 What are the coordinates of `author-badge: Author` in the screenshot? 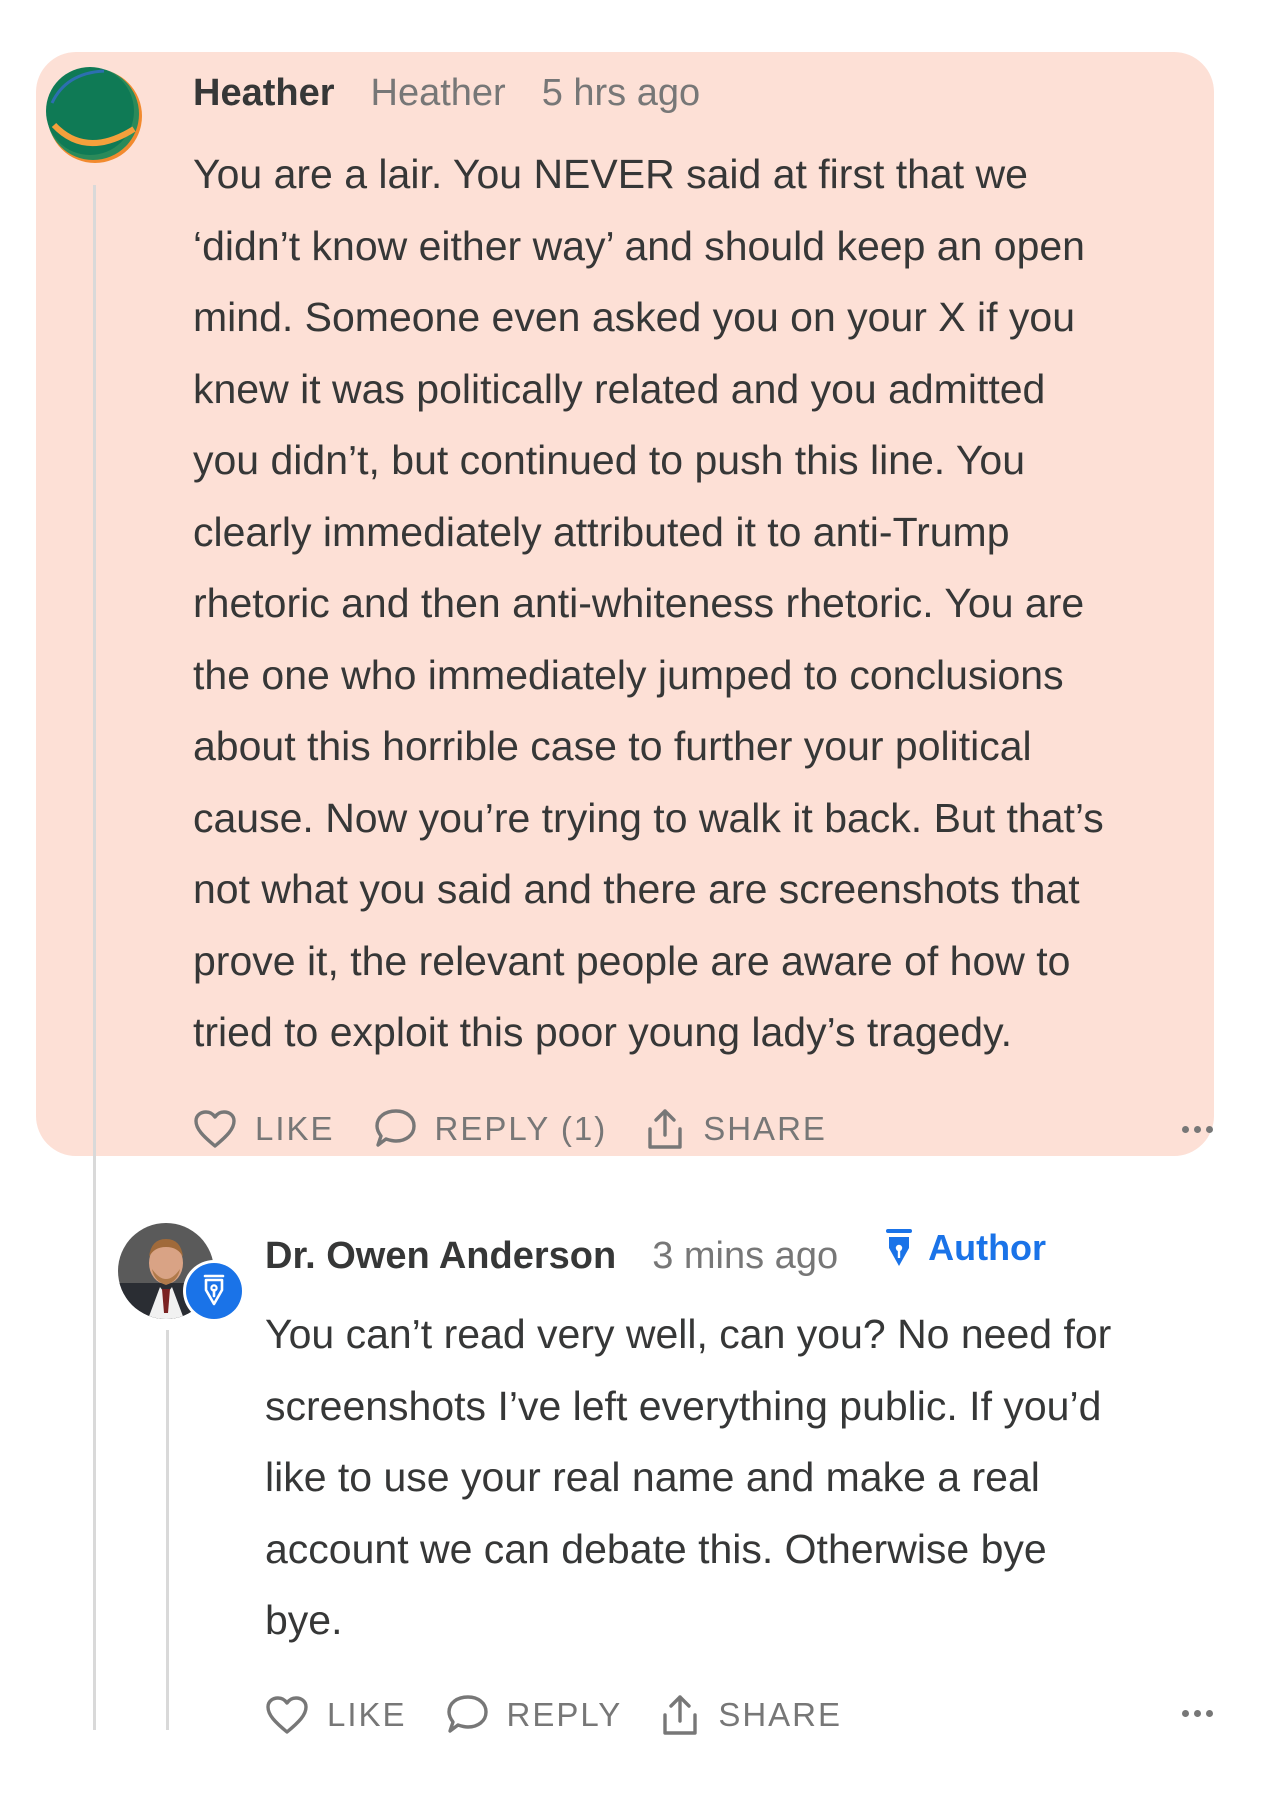 It's located at (965, 1248).